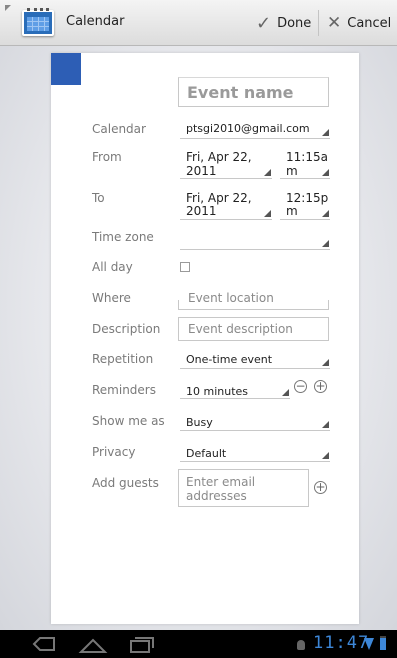 Image resolution: width=397 pixels, height=658 pixels. Describe the element at coordinates (198, 23) in the screenshot. I see `action-bar: Calendar ✓ Done ✕ Cancel` at that location.